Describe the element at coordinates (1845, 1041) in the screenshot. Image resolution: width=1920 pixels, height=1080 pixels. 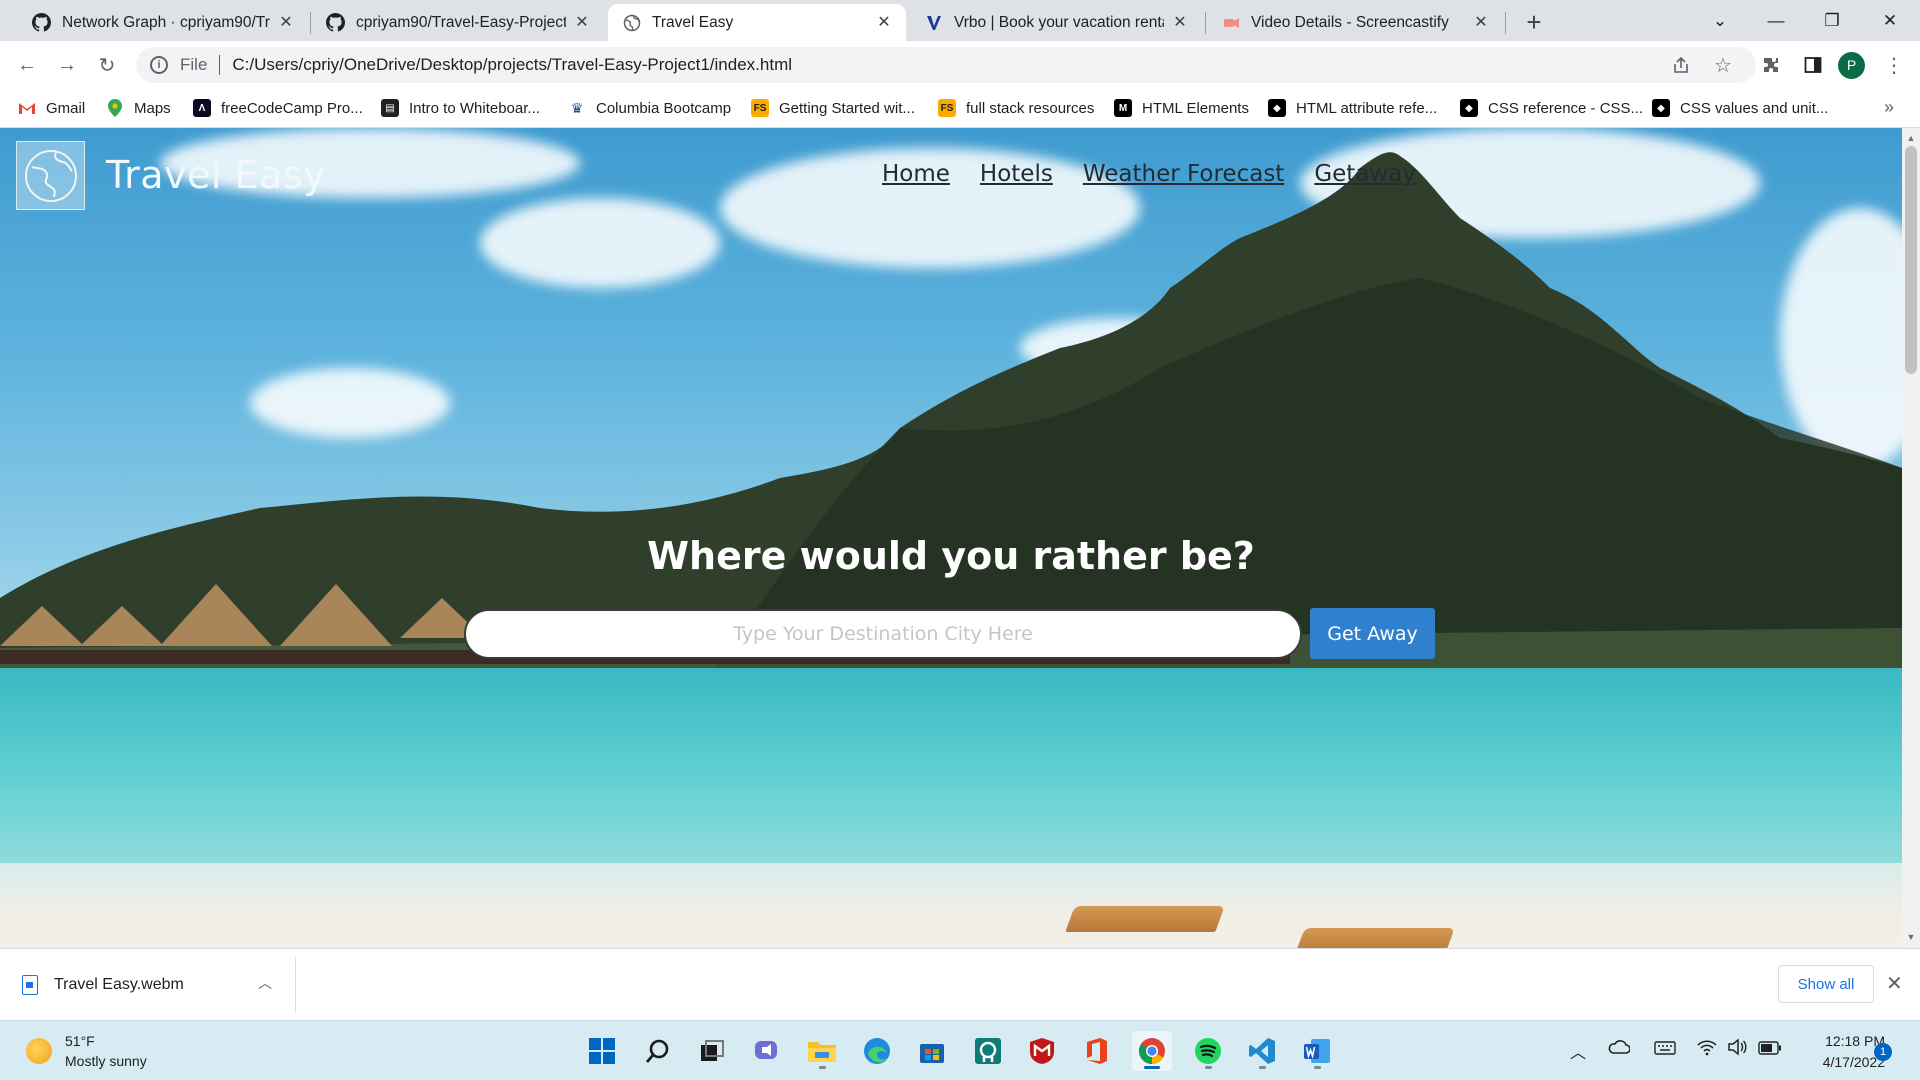
I see `clock-time: 12:18 PM` at that location.